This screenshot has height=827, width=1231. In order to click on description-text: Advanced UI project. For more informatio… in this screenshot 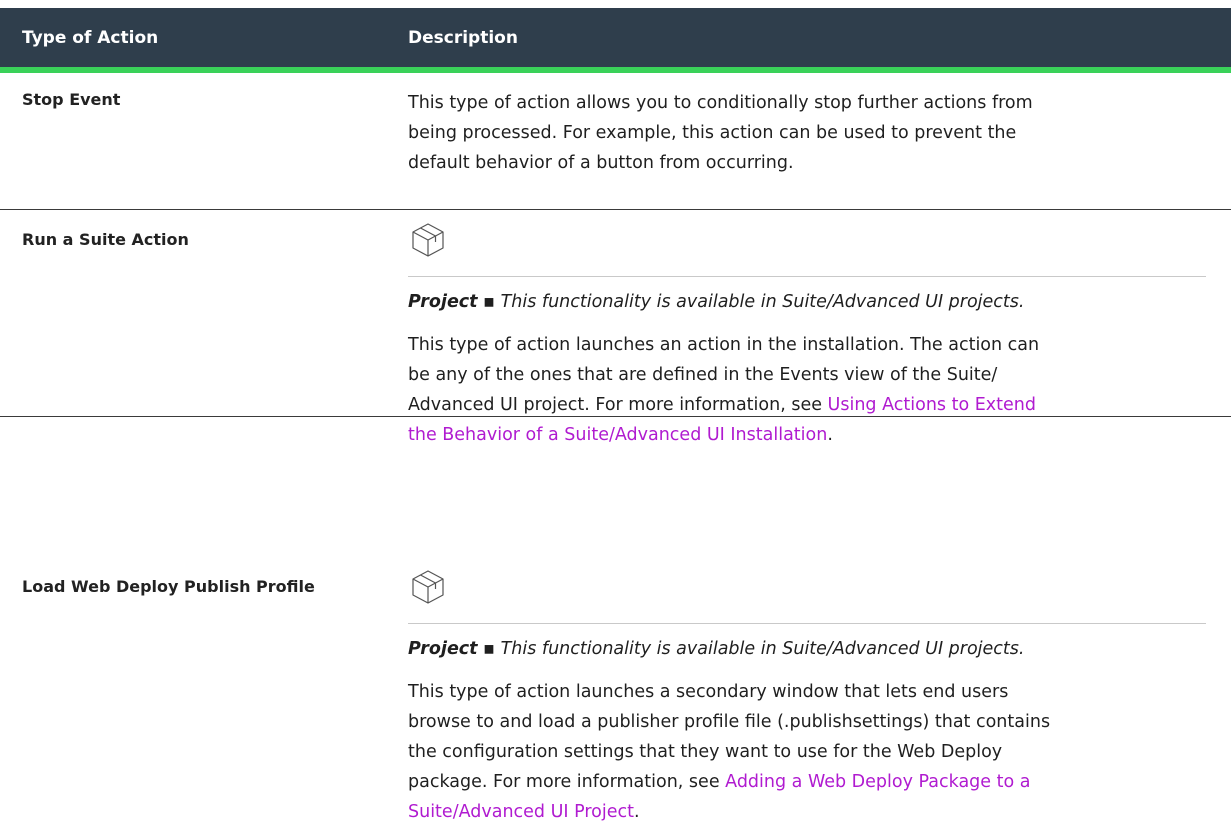, I will do `click(618, 405)`.